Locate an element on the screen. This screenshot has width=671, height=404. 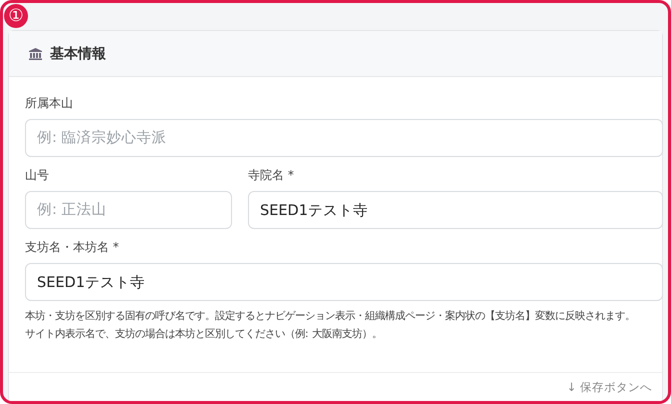
building-icon is located at coordinates (35, 54).